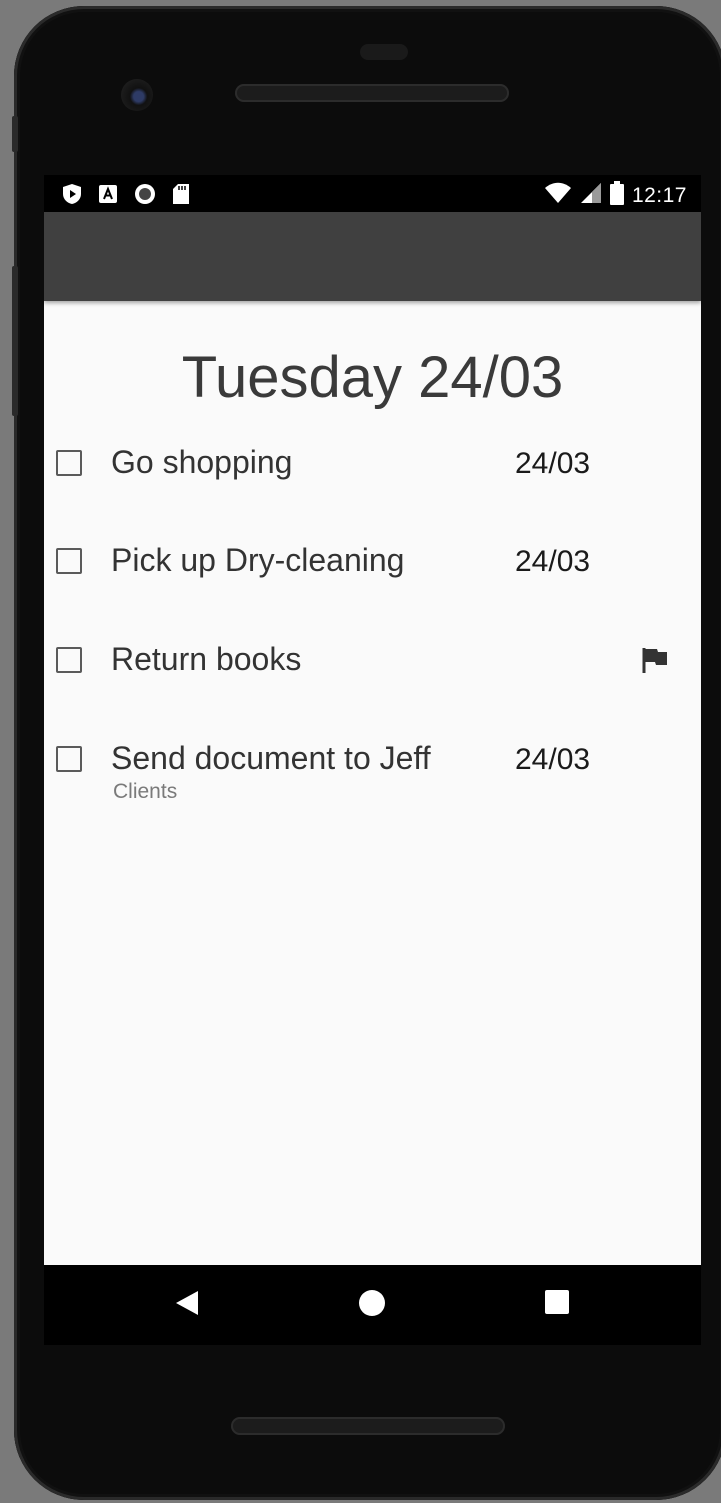  Describe the element at coordinates (558, 195) in the screenshot. I see `wifi-icon` at that location.